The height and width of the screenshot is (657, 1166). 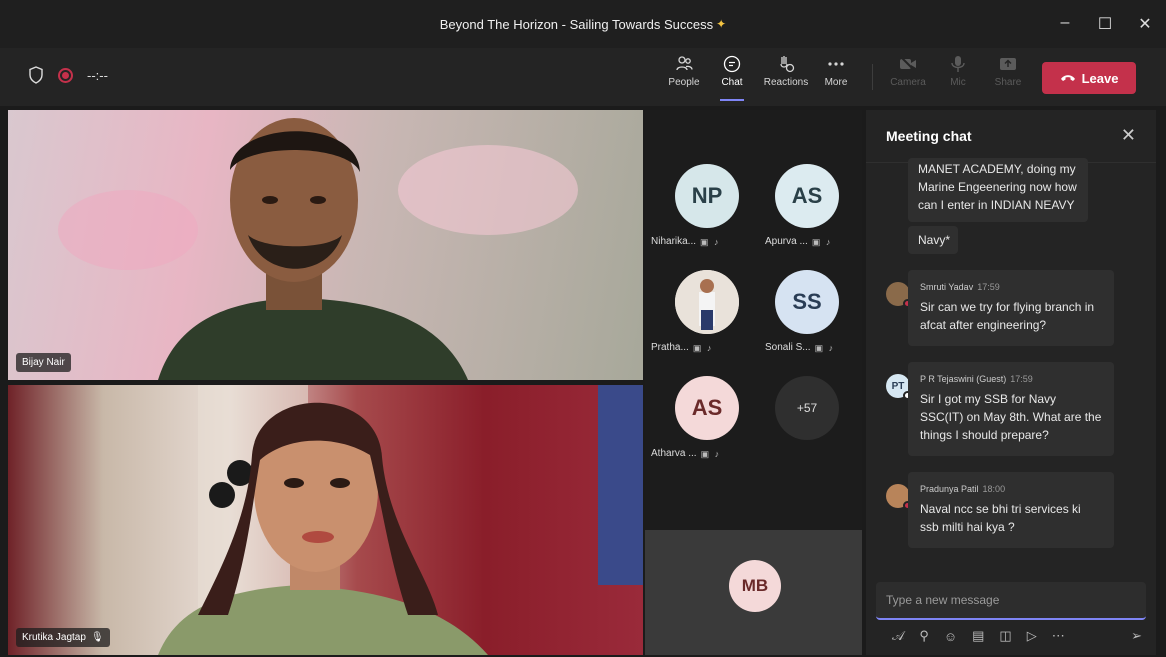 I want to click on close-chat-icon: ✕, so click(x=1128, y=135).